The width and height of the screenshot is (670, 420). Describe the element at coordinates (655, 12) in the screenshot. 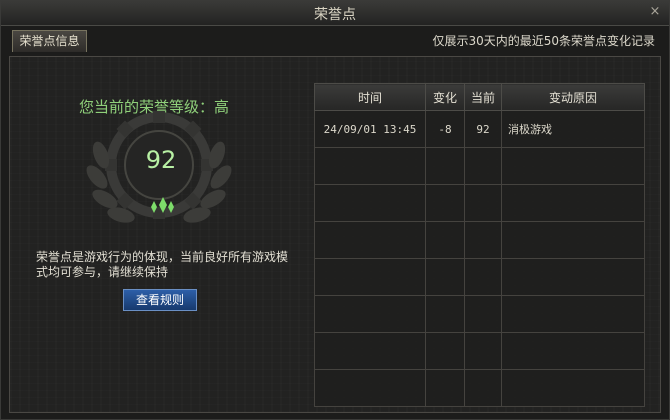

I see `close-icon: ×` at that location.